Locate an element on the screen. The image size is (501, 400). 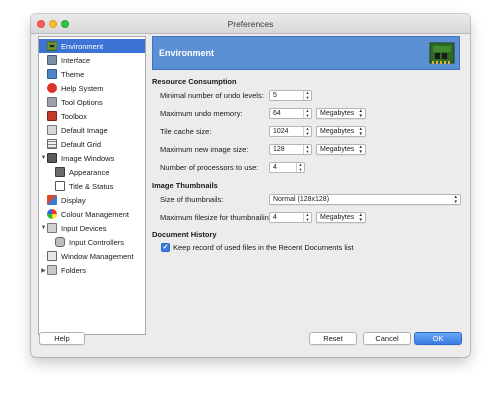
resource-consumption-heading: Resource Consumption is located at coordinates (194, 81).